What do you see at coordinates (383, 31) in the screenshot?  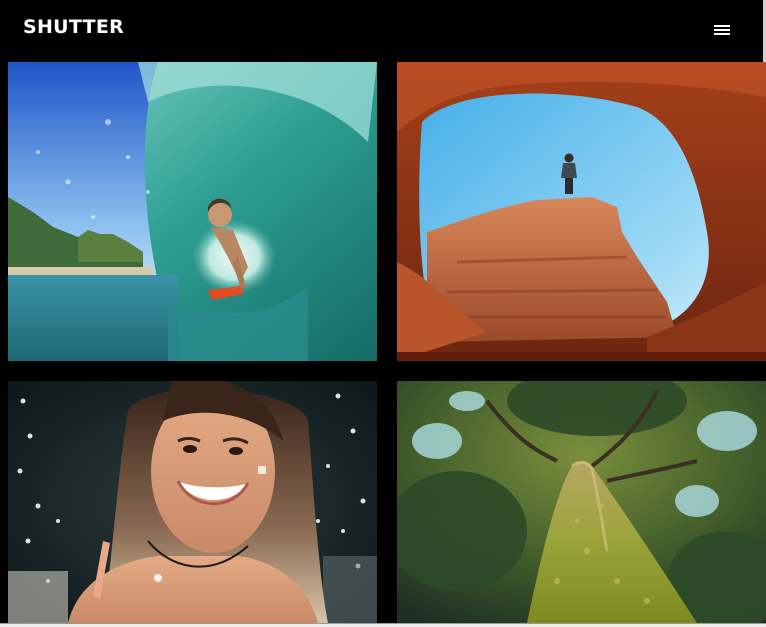 I see `top-nav-bar: SHUTTER` at bounding box center [383, 31].